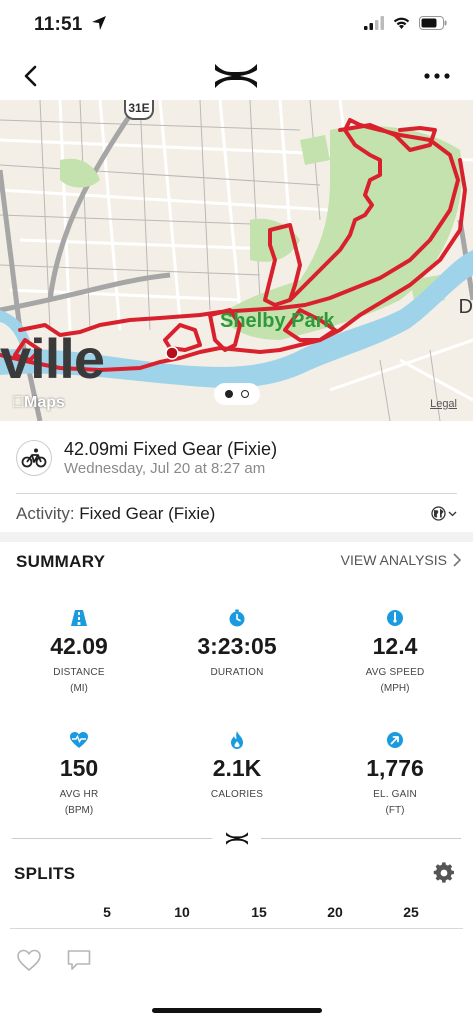  I want to click on stat-label: EL. GAIN, so click(395, 794).